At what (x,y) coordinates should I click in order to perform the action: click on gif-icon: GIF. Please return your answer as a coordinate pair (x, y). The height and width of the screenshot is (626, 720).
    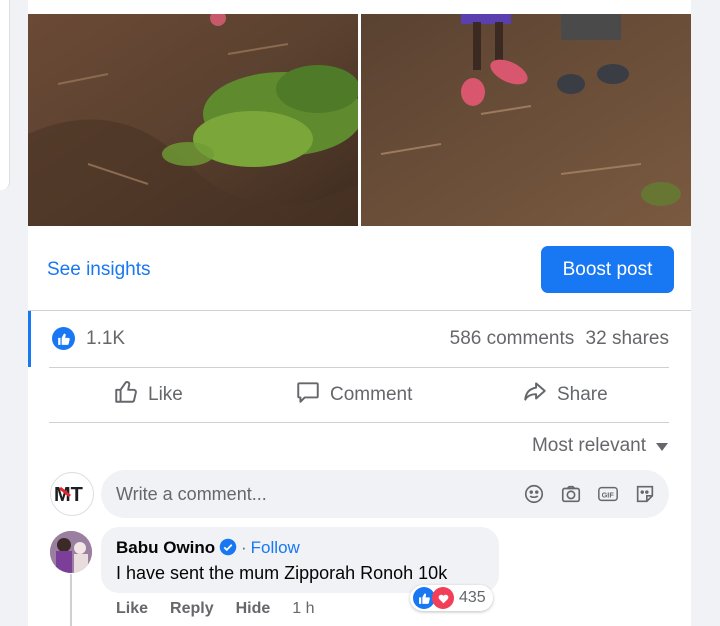
    Looking at the image, I should click on (608, 494).